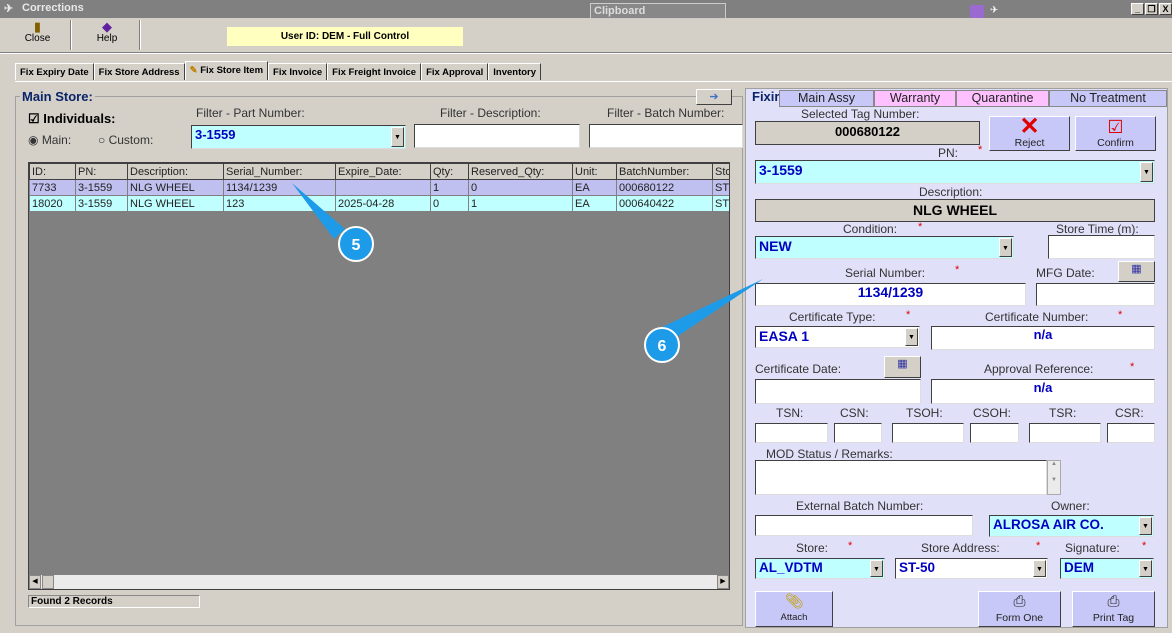 The image size is (1172, 633). What do you see at coordinates (662, 346) in the screenshot?
I see `callout-6-number: 6` at bounding box center [662, 346].